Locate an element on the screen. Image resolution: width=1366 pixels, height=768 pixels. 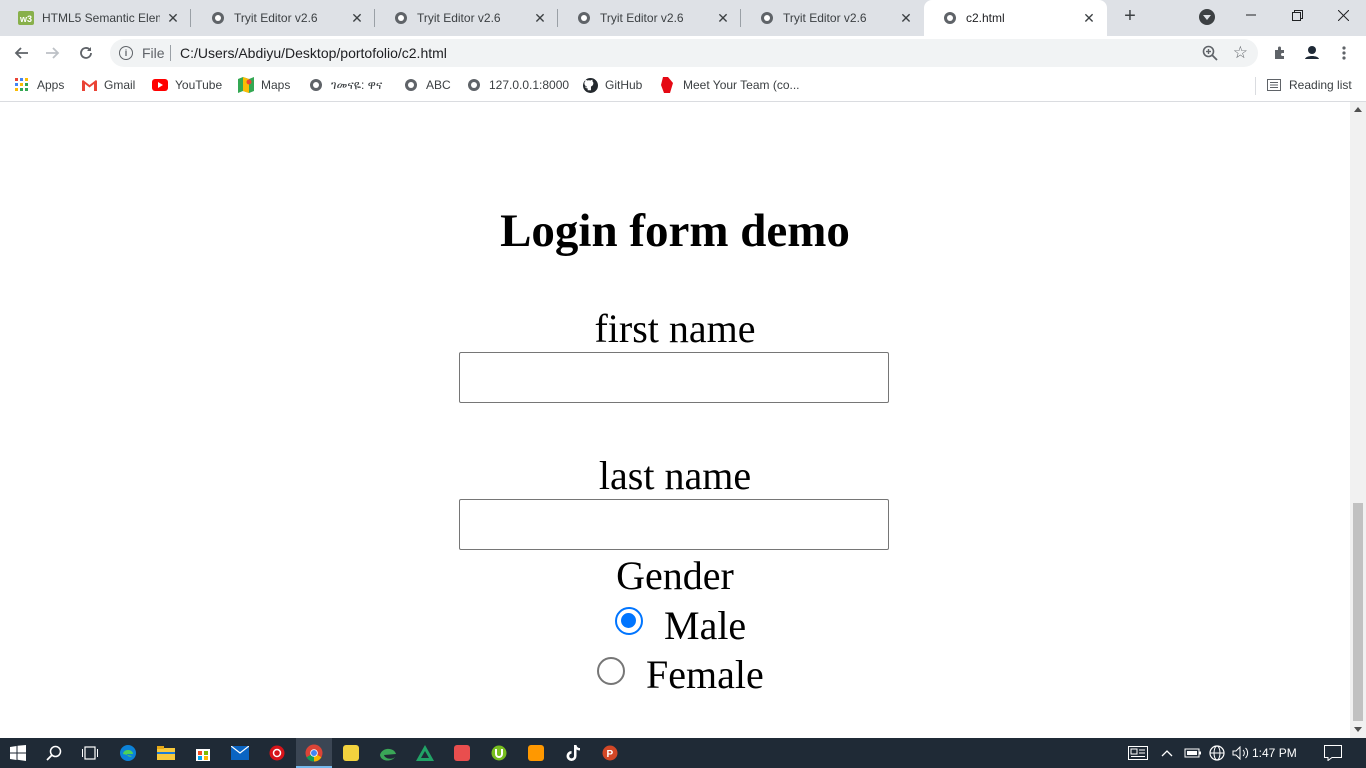
app-green-edge-icon is located at coordinates (388, 753).